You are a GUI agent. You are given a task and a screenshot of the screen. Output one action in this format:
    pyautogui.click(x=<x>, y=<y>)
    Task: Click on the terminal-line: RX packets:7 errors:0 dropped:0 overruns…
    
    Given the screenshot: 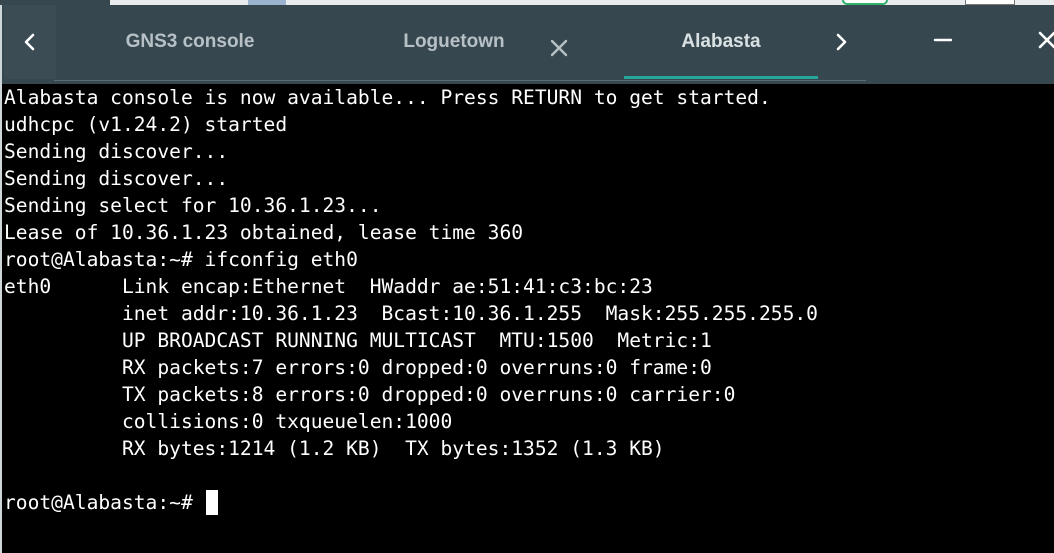 What is the action you would take?
    pyautogui.click(x=358, y=367)
    